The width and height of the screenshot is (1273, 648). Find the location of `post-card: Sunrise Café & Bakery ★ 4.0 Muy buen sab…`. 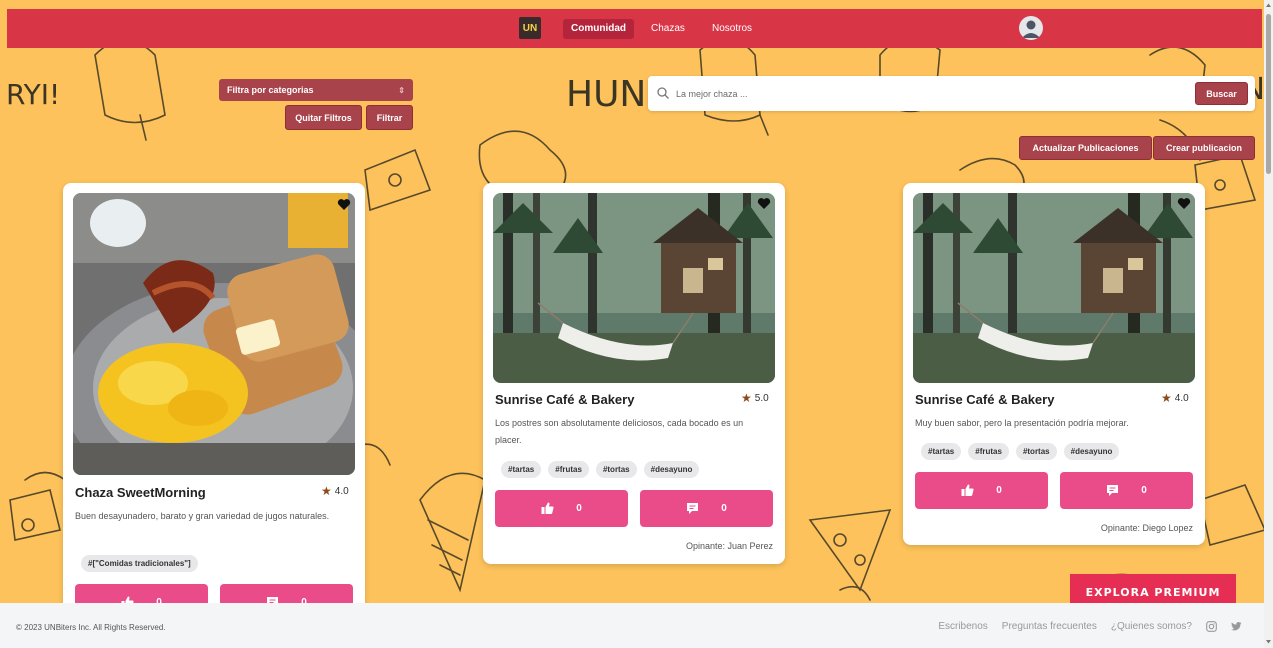

post-card: Sunrise Café & Bakery ★ 4.0 Muy buen sab… is located at coordinates (1054, 364).